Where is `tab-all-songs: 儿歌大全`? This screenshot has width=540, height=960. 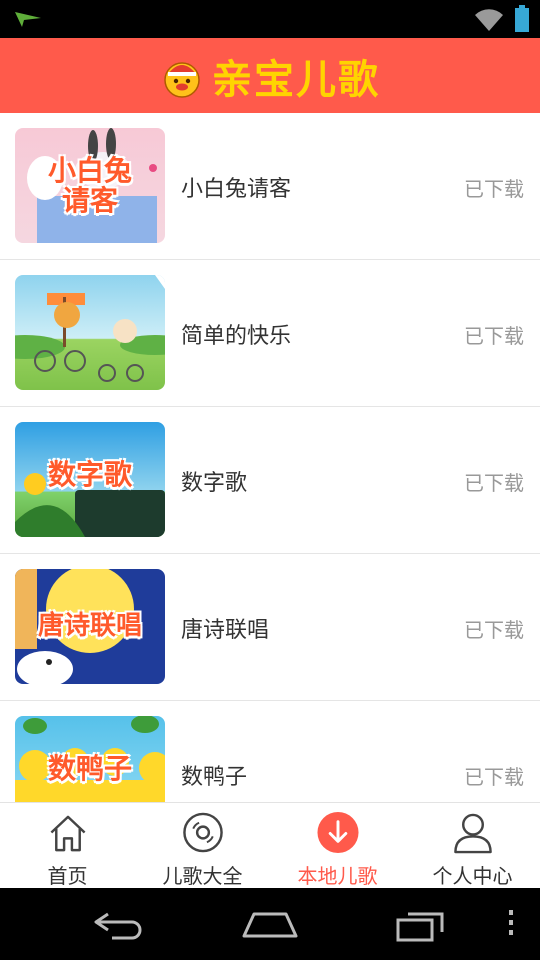 tab-all-songs: 儿歌大全 is located at coordinates (202, 846).